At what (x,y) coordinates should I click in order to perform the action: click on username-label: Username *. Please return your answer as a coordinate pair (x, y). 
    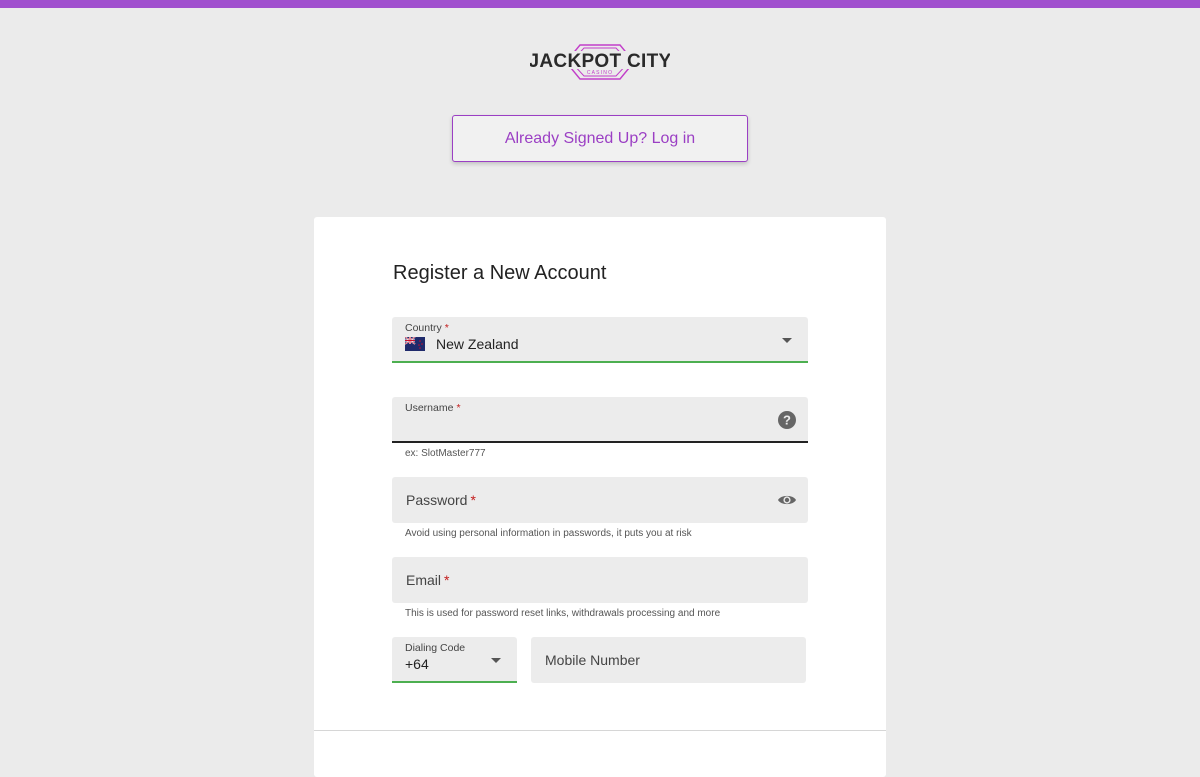
    Looking at the image, I should click on (433, 408).